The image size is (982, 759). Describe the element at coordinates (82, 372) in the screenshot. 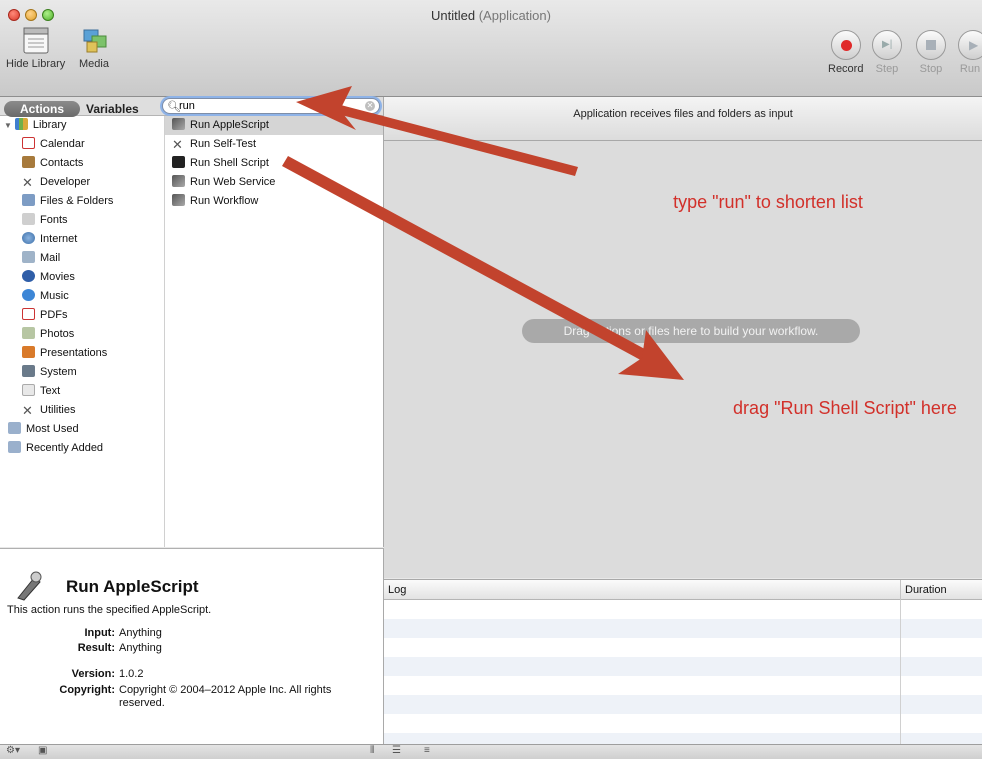

I see `category-system: System` at that location.